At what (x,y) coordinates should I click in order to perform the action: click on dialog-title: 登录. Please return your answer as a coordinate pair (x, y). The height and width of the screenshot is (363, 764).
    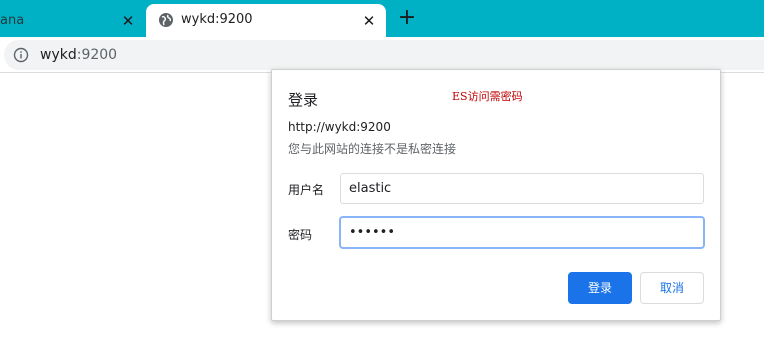
    Looking at the image, I should click on (303, 100).